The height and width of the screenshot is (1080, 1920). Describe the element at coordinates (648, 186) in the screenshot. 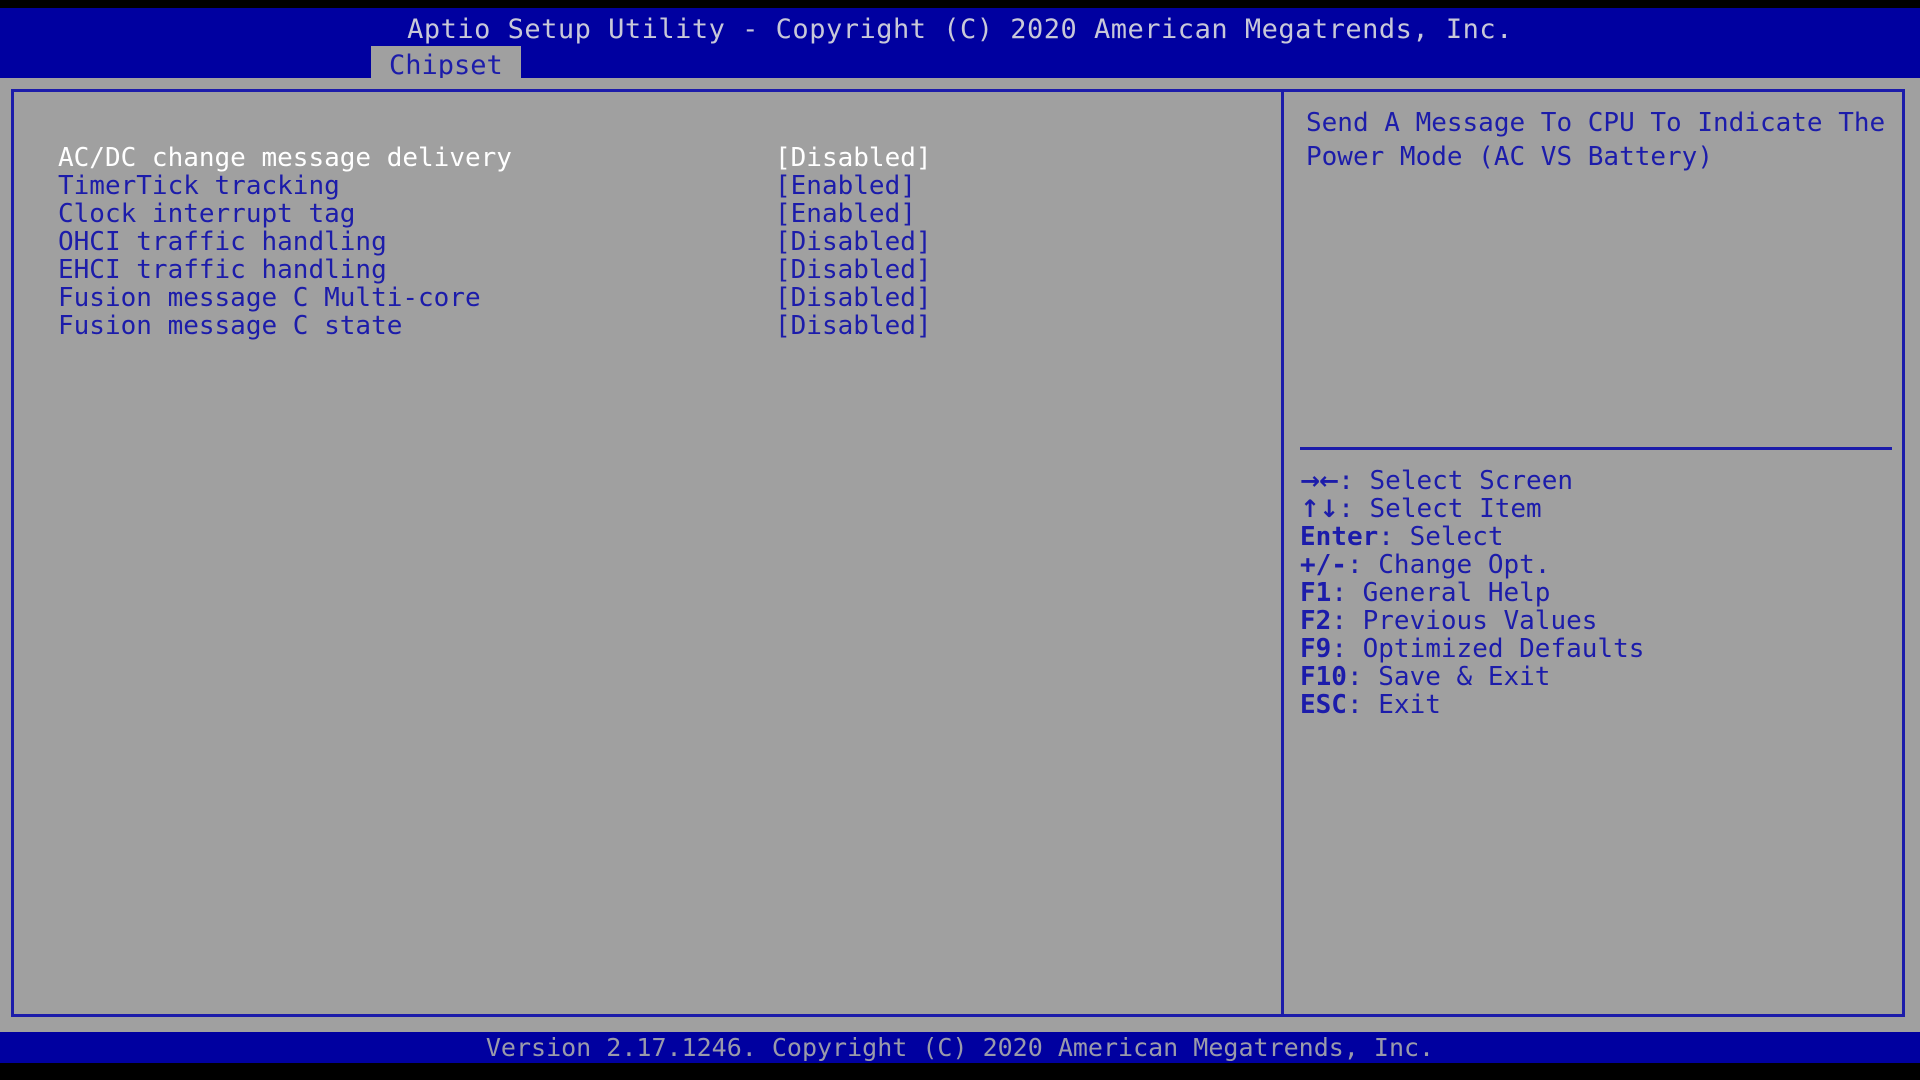

I see `setting-row: TimerTick tracking [Enabled]` at that location.